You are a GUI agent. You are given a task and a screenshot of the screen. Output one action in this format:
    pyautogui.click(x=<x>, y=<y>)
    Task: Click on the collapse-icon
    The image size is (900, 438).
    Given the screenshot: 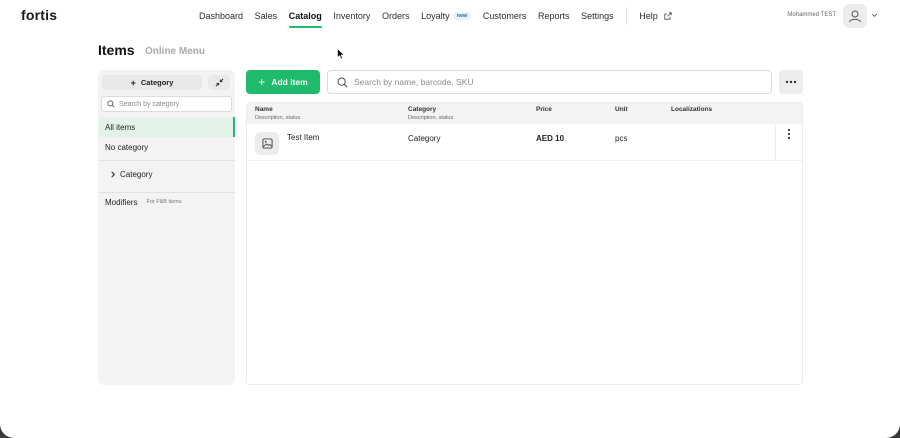 What is the action you would take?
    pyautogui.click(x=219, y=82)
    